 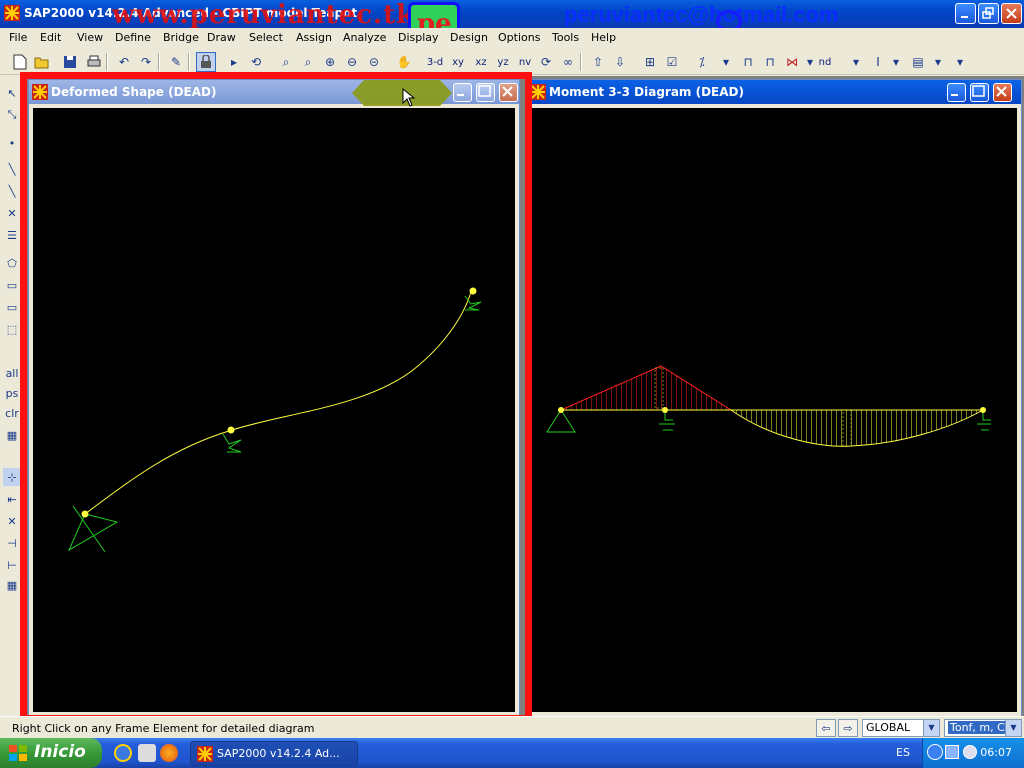 What do you see at coordinates (1011, 13) in the screenshot?
I see `close-button` at bounding box center [1011, 13].